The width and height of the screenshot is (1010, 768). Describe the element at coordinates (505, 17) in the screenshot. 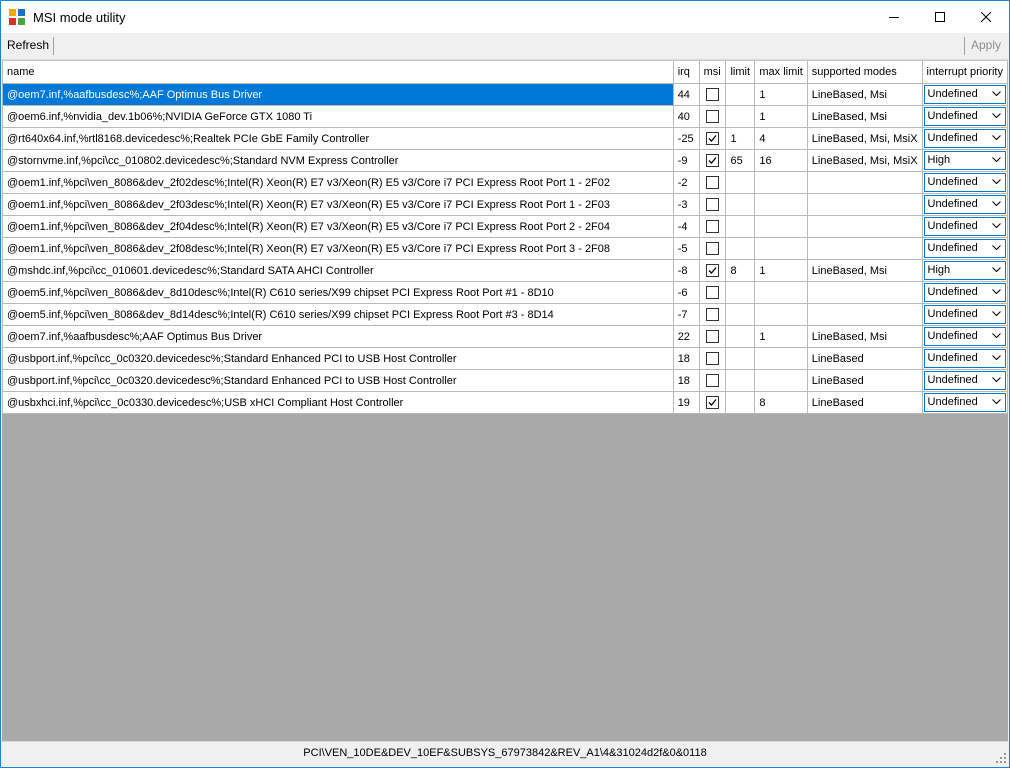

I see `title-bar: MSI mode utility` at that location.